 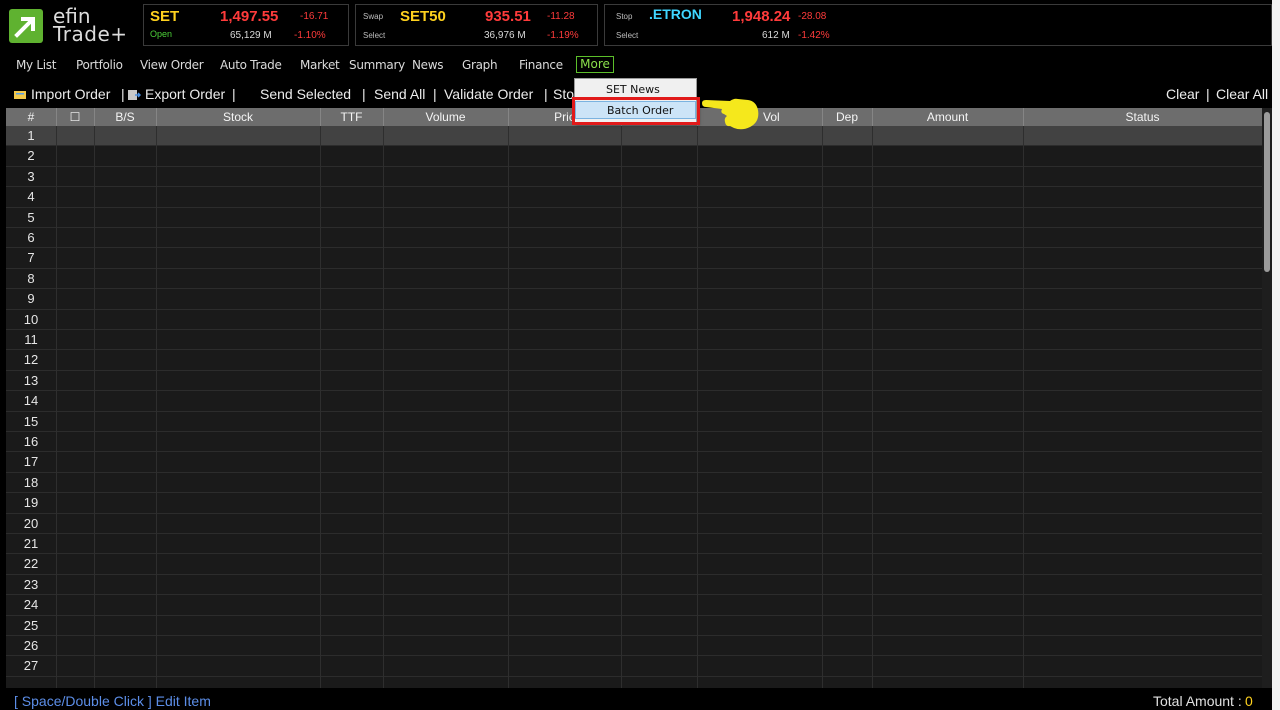 What do you see at coordinates (634, 626) in the screenshot?
I see `table-row: 25` at bounding box center [634, 626].